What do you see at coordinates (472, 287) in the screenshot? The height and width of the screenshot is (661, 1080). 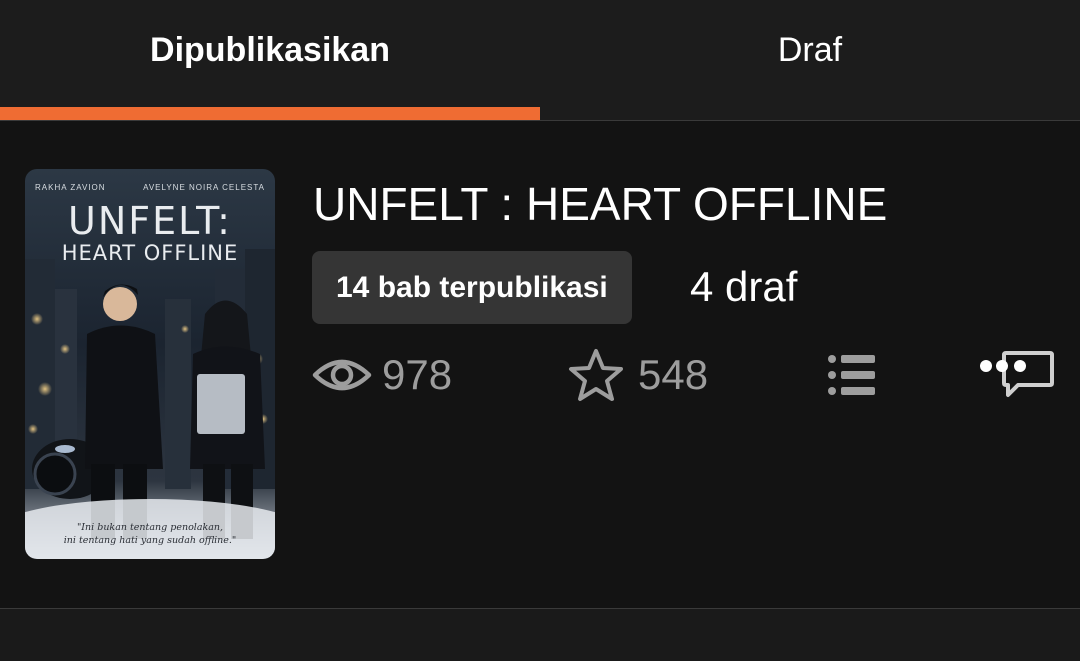 I see `published-chapters-badge: 14 bab terpublikasi` at bounding box center [472, 287].